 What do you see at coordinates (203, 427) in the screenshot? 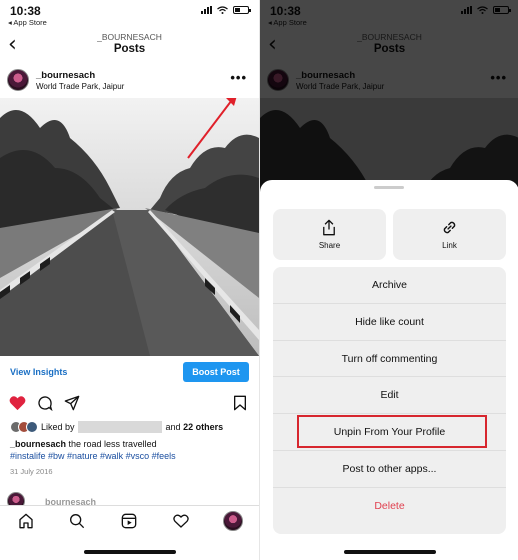
I see `liked-by-count: 22 others` at bounding box center [203, 427].